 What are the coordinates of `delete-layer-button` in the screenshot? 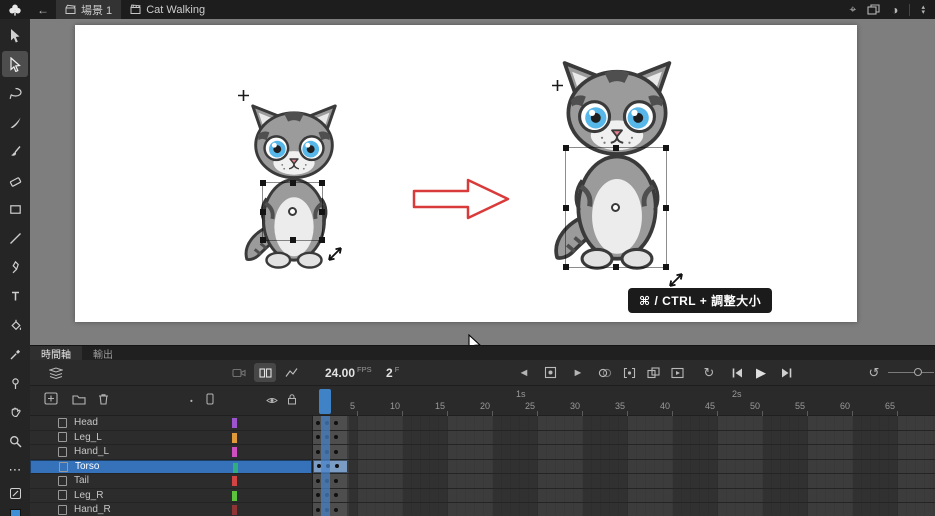 It's located at (103, 401).